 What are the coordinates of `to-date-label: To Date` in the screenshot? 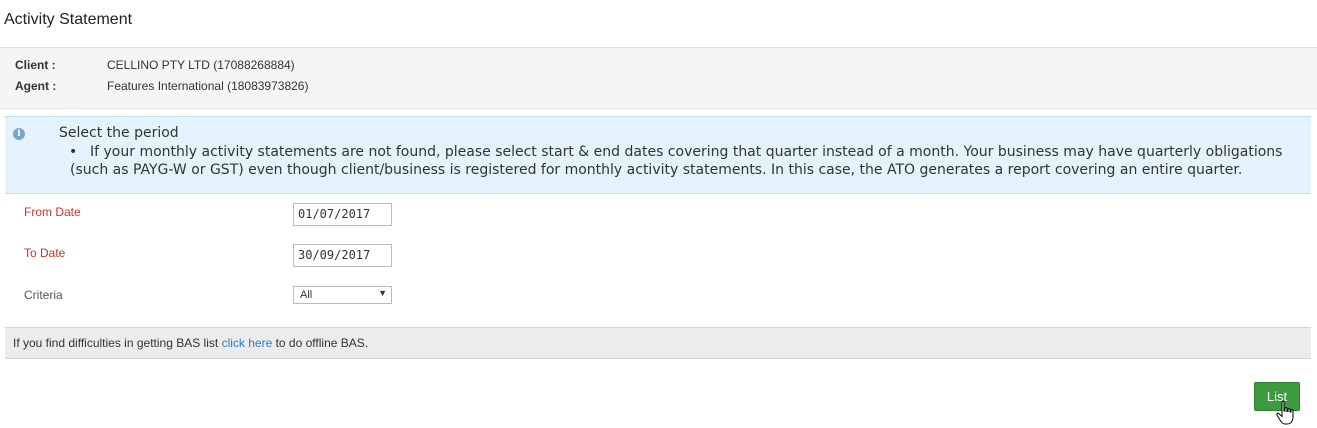 It's located at (45, 253).